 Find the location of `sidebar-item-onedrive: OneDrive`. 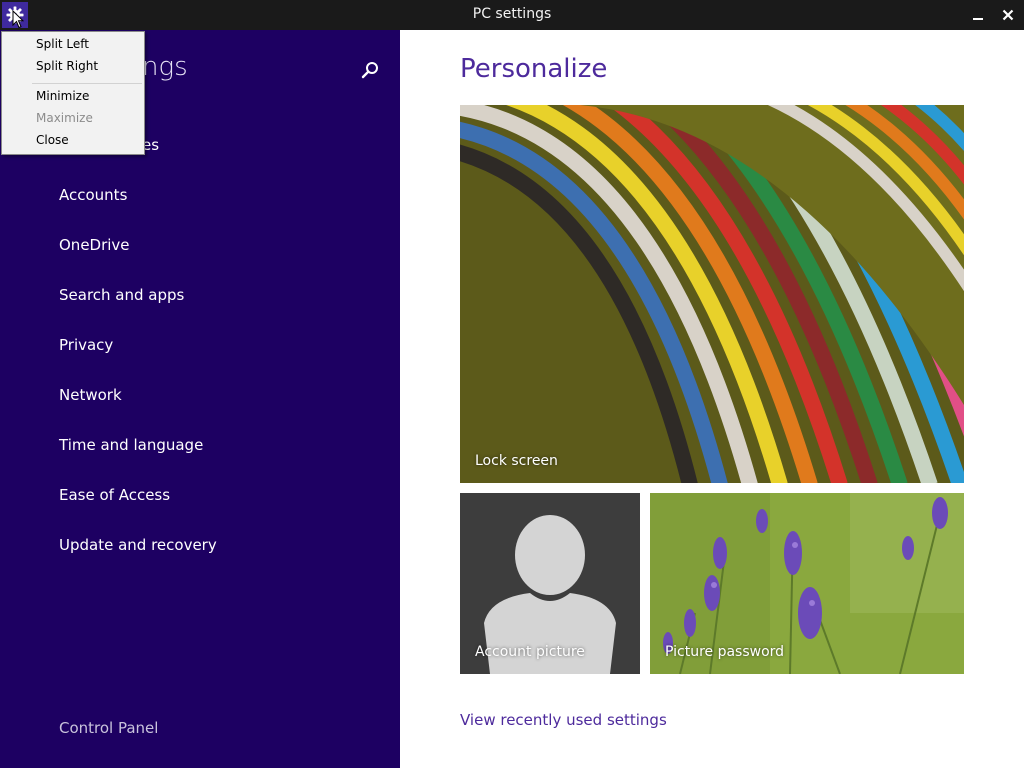

sidebar-item-onedrive: OneDrive is located at coordinates (94, 245).